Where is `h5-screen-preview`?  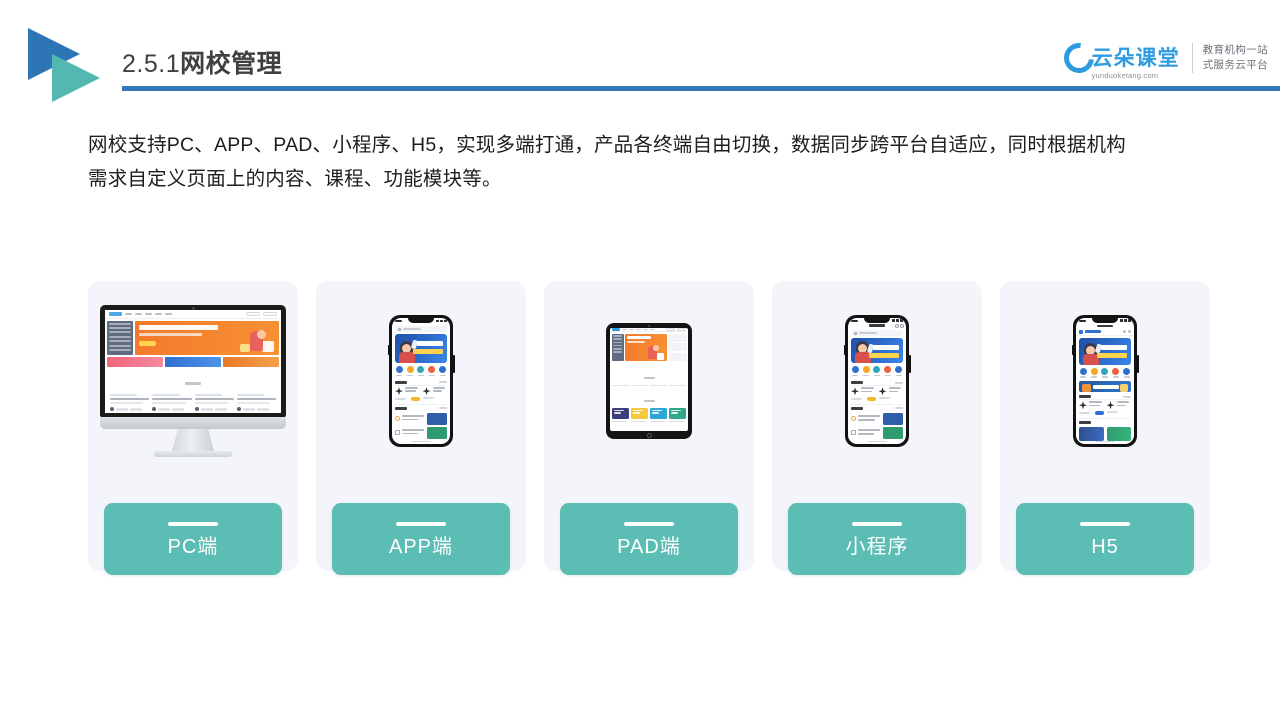
h5-screen-preview is located at coordinates (1105, 381).